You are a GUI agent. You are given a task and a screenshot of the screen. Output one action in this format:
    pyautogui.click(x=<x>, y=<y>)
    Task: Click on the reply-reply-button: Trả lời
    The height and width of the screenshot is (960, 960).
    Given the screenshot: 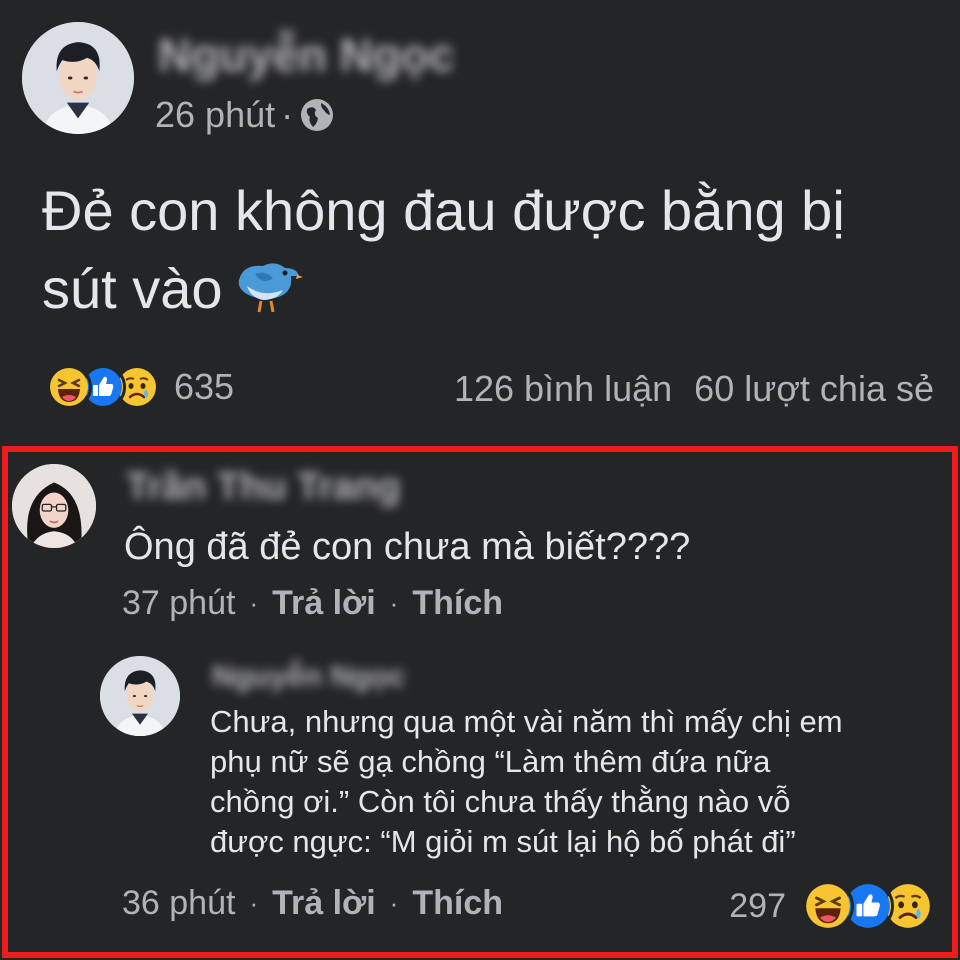 What is the action you would take?
    pyautogui.click(x=324, y=903)
    